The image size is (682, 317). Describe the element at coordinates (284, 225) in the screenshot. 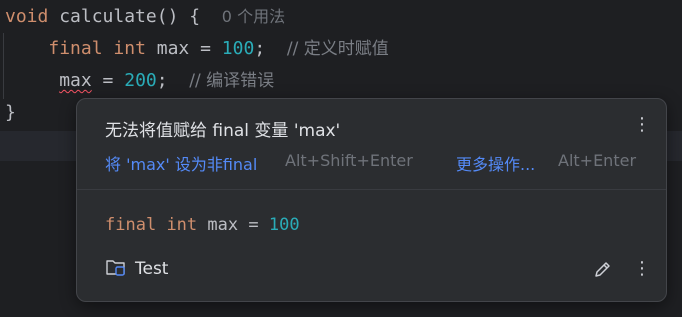

I see `snippet-number: 100` at that location.